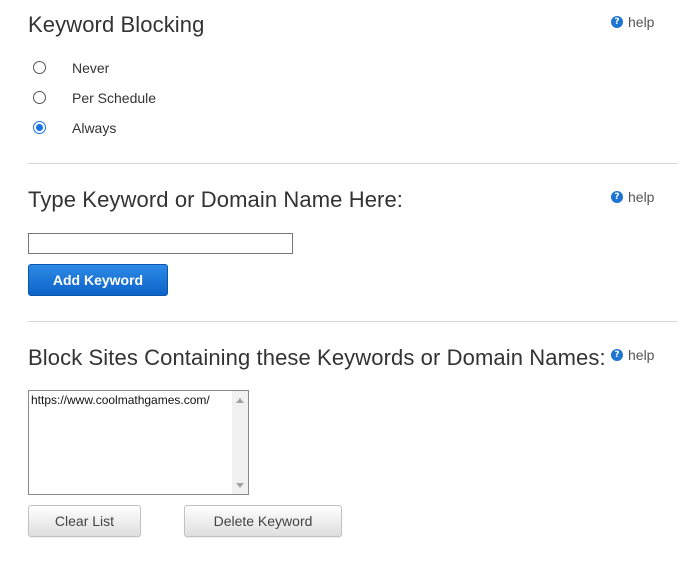  I want to click on keyword-blocking-title: Keyword Blocking, so click(116, 24).